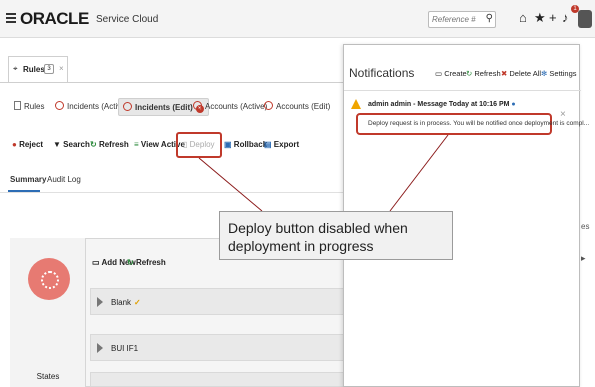 The height and width of the screenshot is (387, 595). I want to click on tag-icon: ⌖, so click(15, 68).